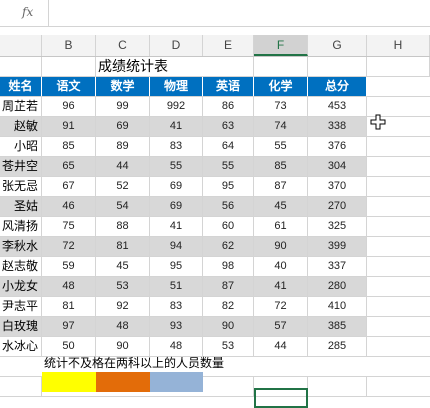  I want to click on cell-english: 98, so click(228, 266).